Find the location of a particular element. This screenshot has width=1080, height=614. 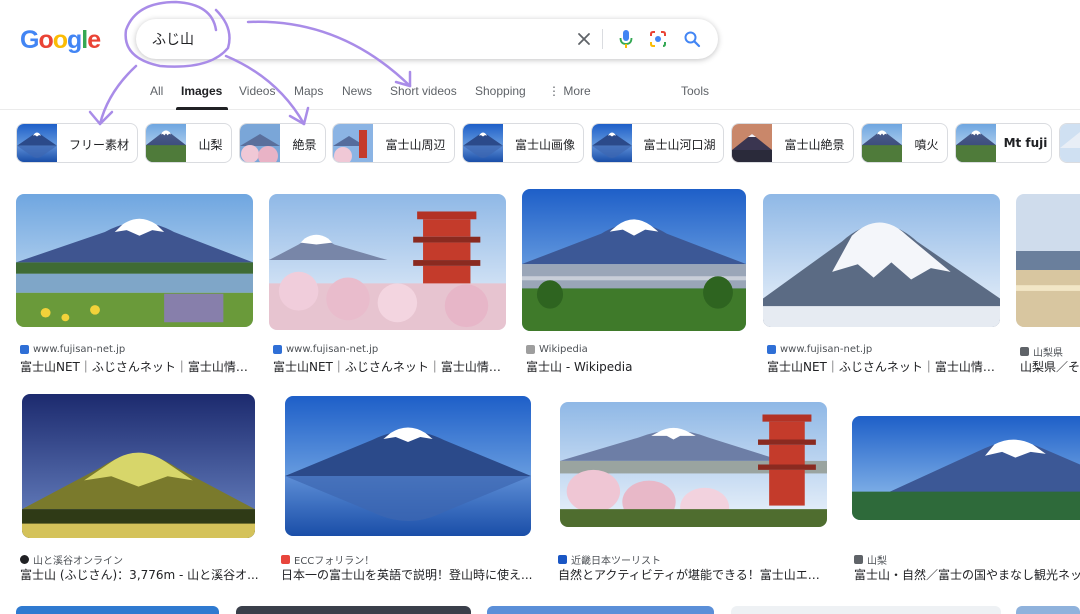

image-result: 山梨県 山梨県／そ is located at coordinates (1048, 279).